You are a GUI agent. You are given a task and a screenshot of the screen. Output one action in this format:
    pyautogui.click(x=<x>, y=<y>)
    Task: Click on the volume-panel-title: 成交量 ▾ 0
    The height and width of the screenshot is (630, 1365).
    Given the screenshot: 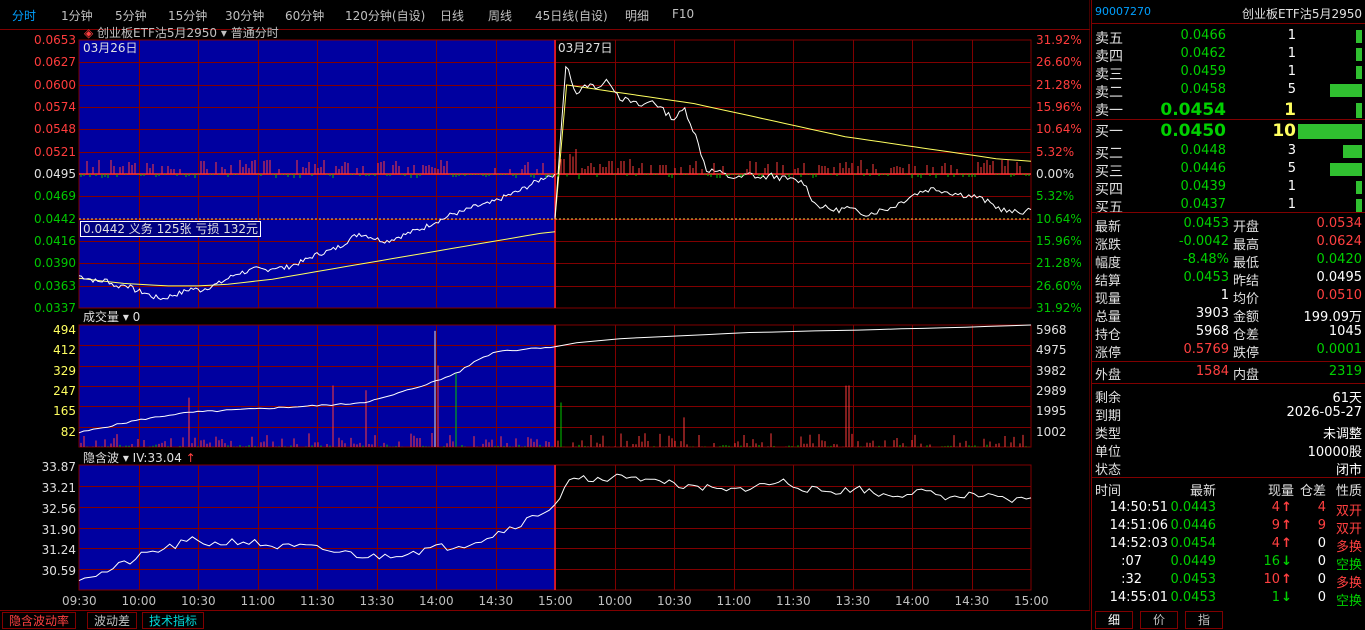 What is the action you would take?
    pyautogui.click(x=111, y=317)
    